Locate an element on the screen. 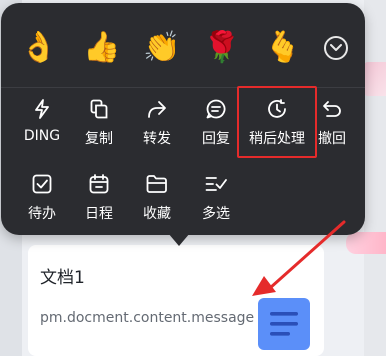  ding-button: DING is located at coordinates (42, 122).